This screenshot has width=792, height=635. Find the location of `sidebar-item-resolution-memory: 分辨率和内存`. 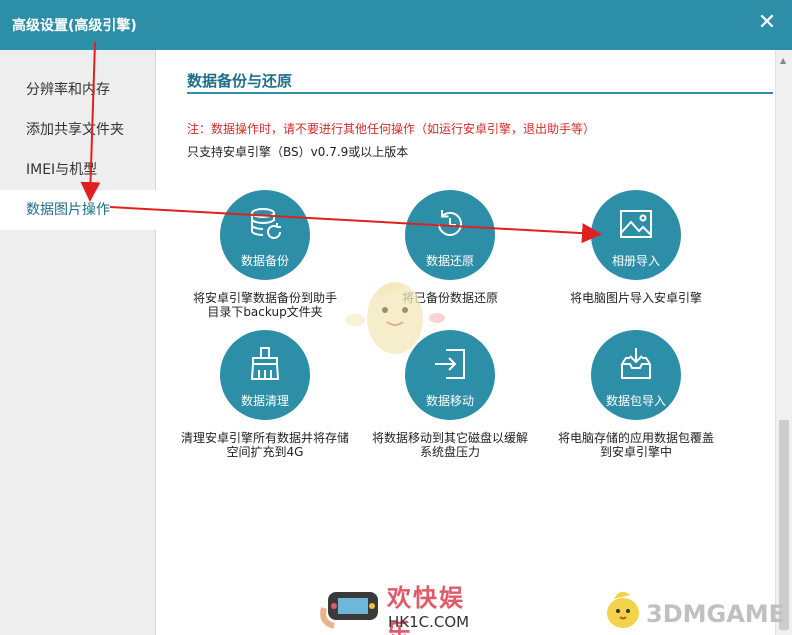

sidebar-item-resolution-memory: 分辨率和内存 is located at coordinates (78, 90).